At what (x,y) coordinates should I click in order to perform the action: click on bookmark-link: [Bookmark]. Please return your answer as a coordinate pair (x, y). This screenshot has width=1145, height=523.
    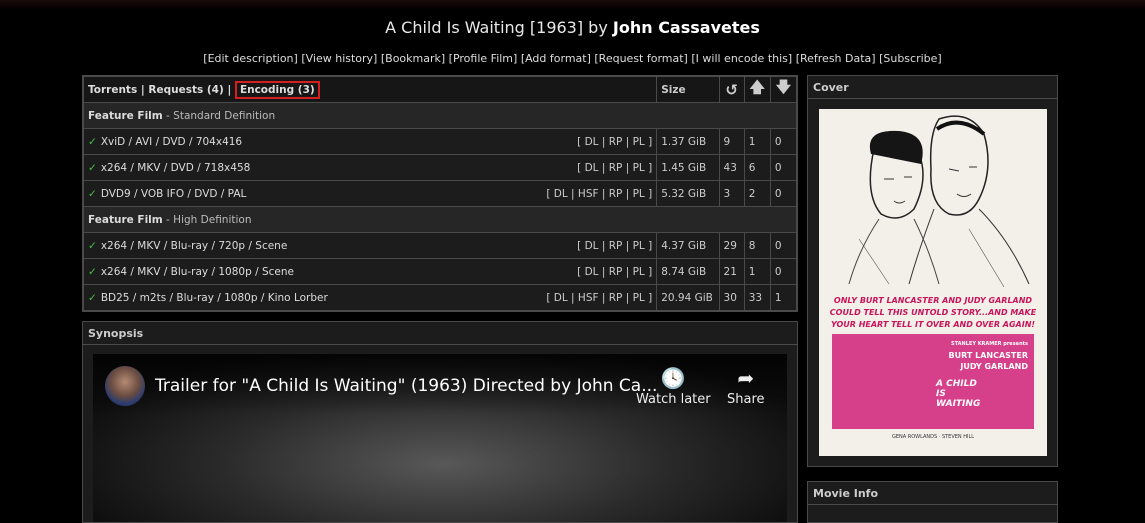
    Looking at the image, I should click on (413, 58).